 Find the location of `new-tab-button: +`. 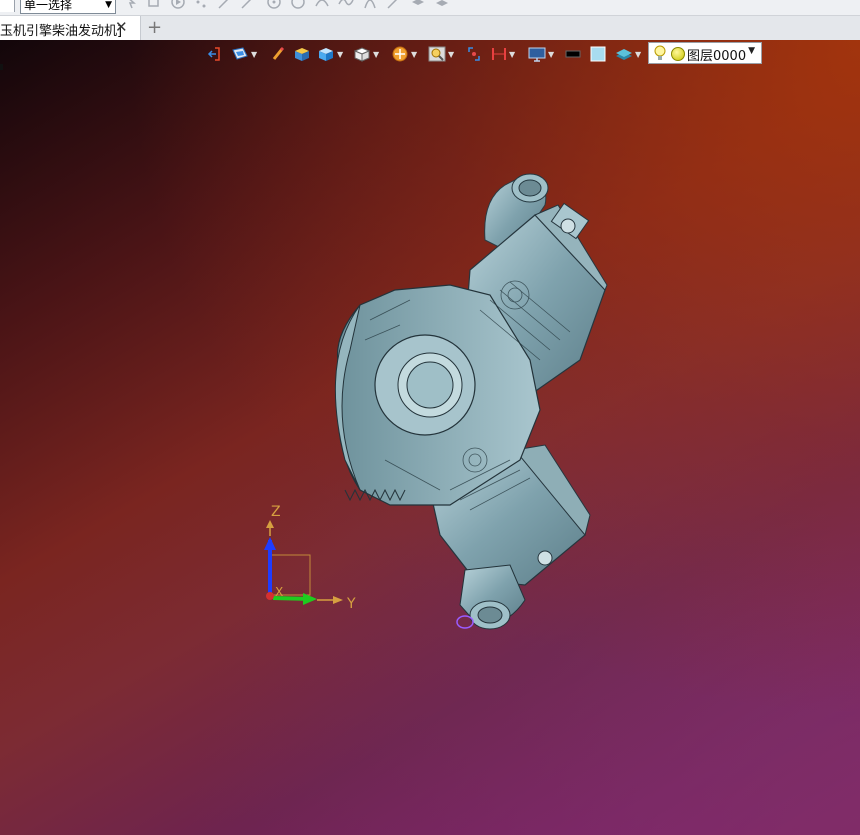

new-tab-button: + is located at coordinates (154, 27).